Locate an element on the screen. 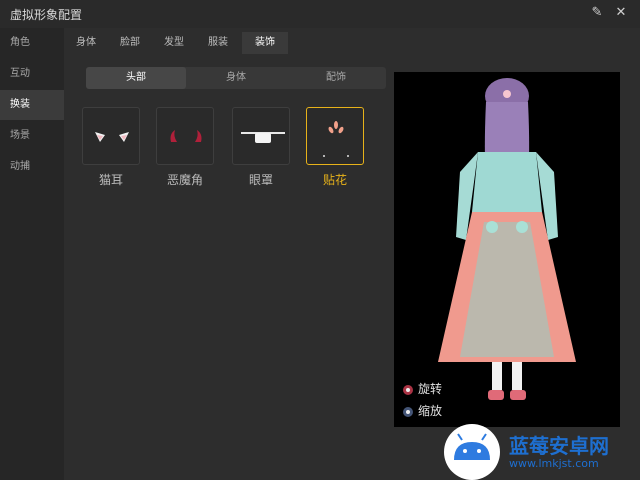  decal-icon is located at coordinates (336, 139).